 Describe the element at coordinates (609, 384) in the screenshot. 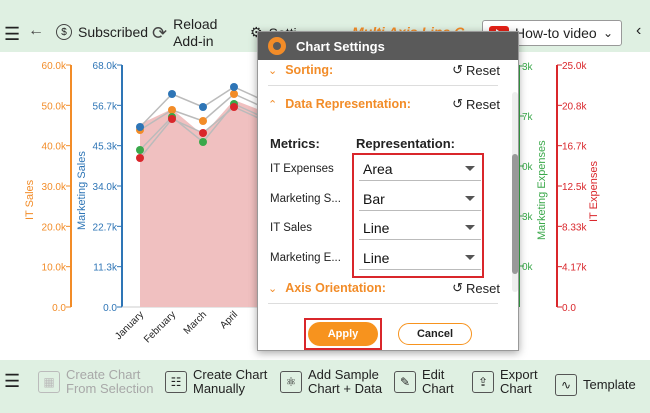

I see `template-label: Template` at that location.